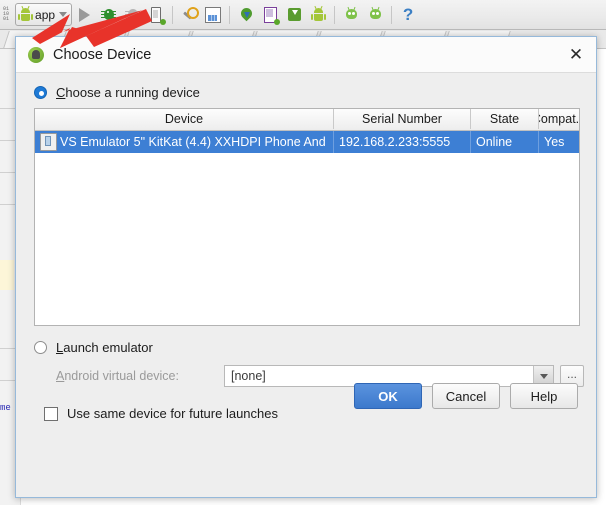 This screenshot has height=505, width=606. Describe the element at coordinates (6, 14) in the screenshot. I see `binary-indicator-icon: 01 10 01` at that location.